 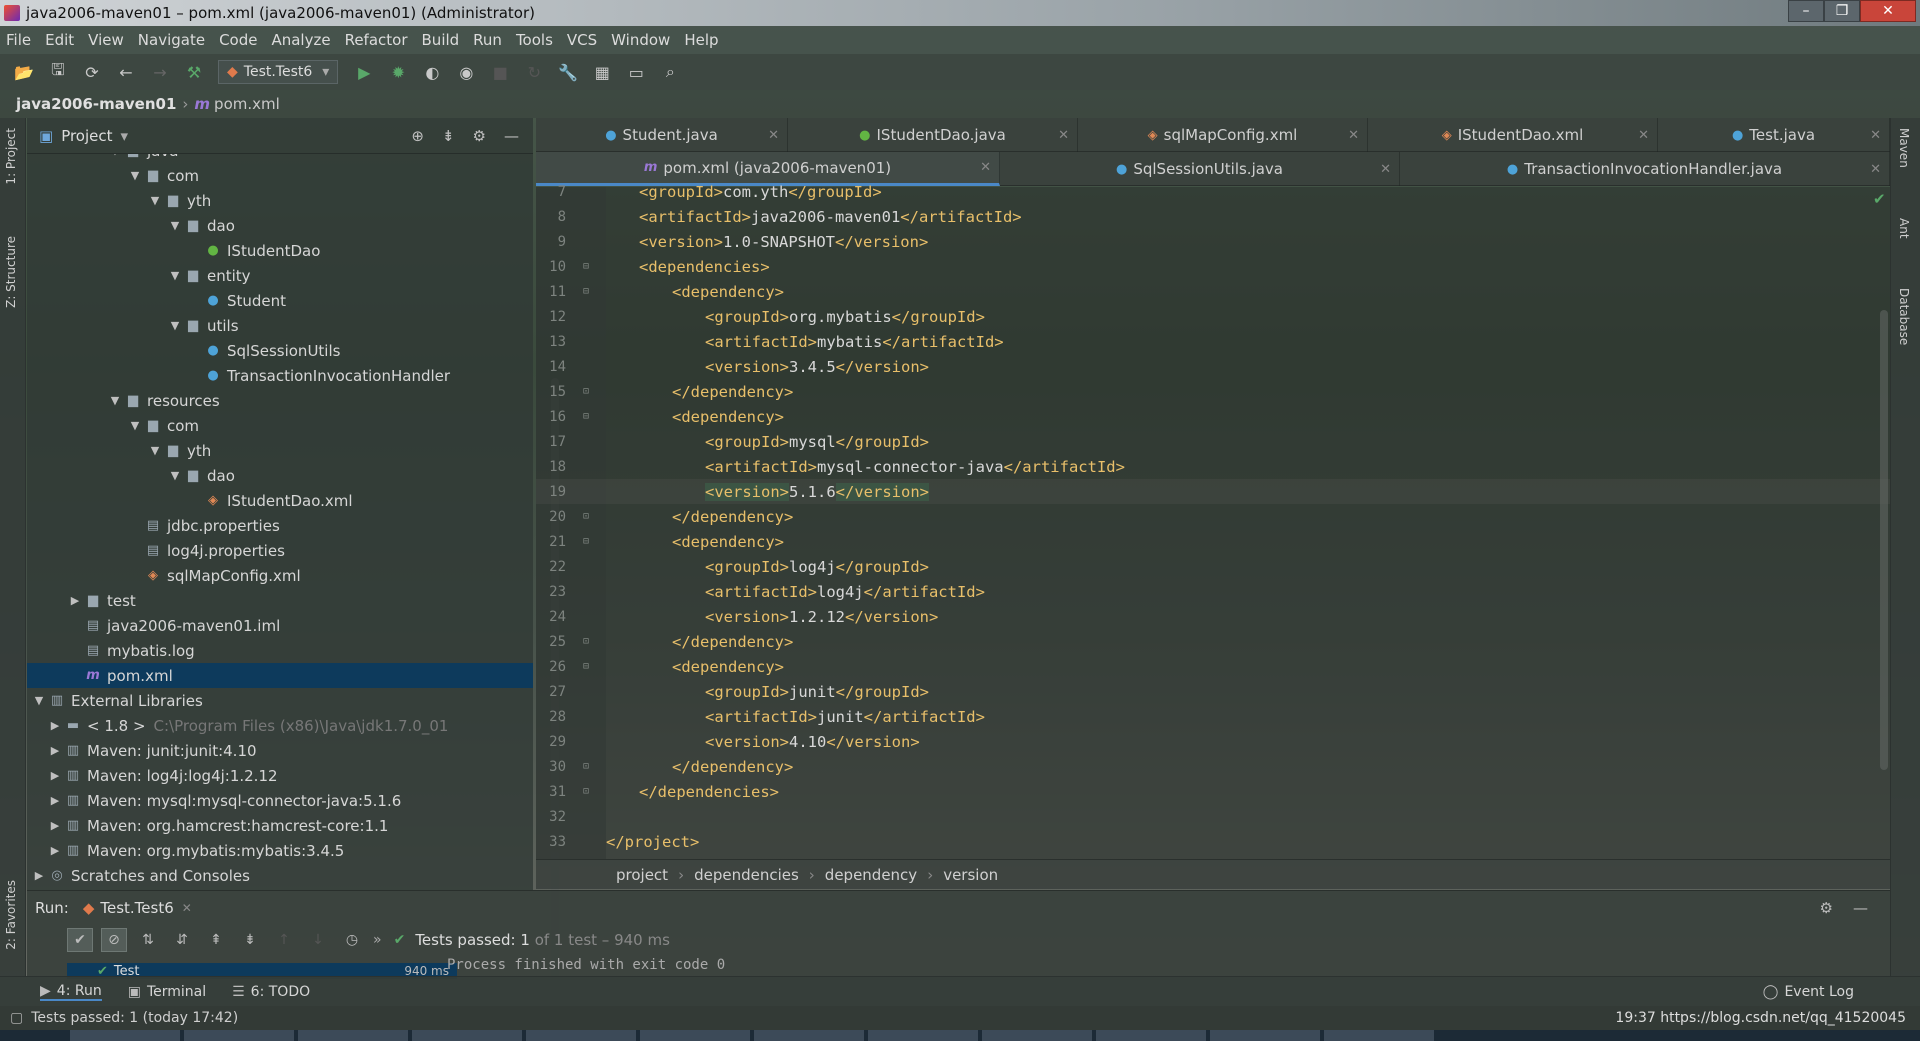 What do you see at coordinates (1223, 135) in the screenshot?
I see `tab-sqlmapconfig-xml: ◈ sqlMapConfig.xml ✕` at bounding box center [1223, 135].